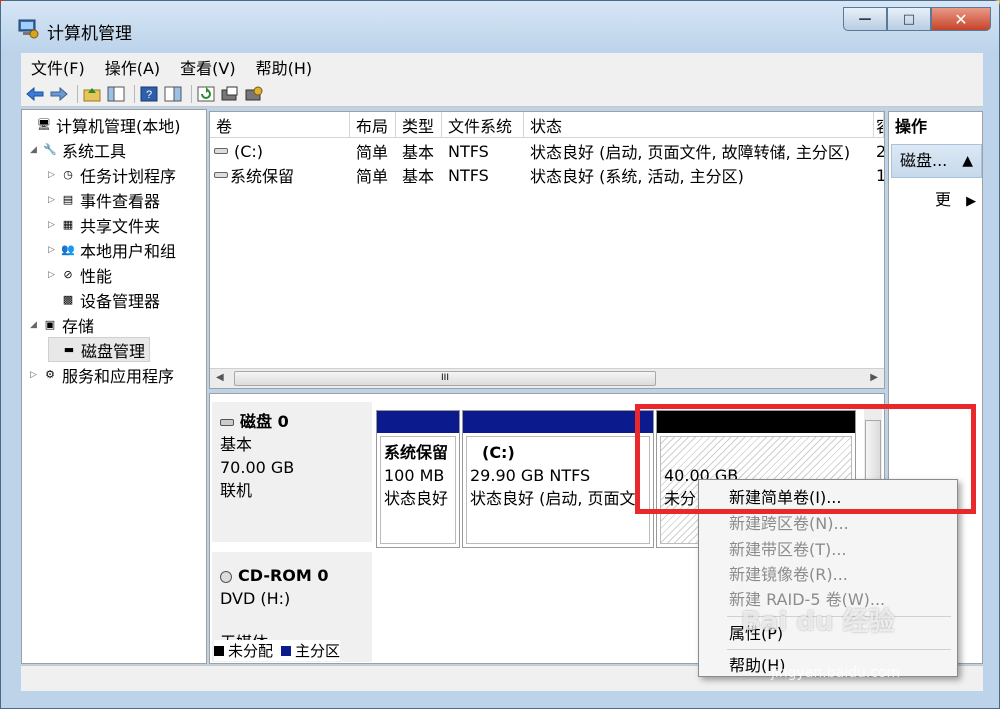  I want to click on column-header-volume: 卷, so click(280, 125).